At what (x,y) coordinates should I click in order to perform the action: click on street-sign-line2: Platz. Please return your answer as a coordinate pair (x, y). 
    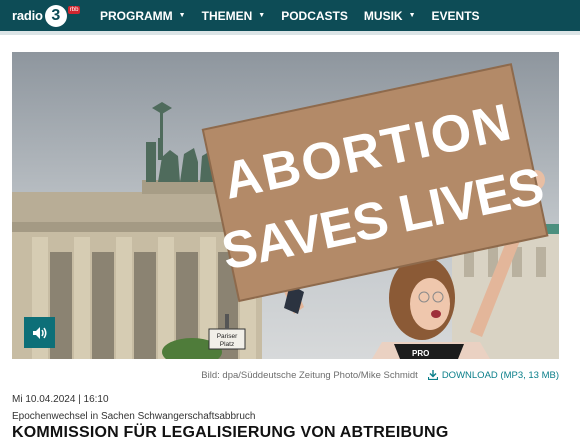
    Looking at the image, I should click on (227, 344).